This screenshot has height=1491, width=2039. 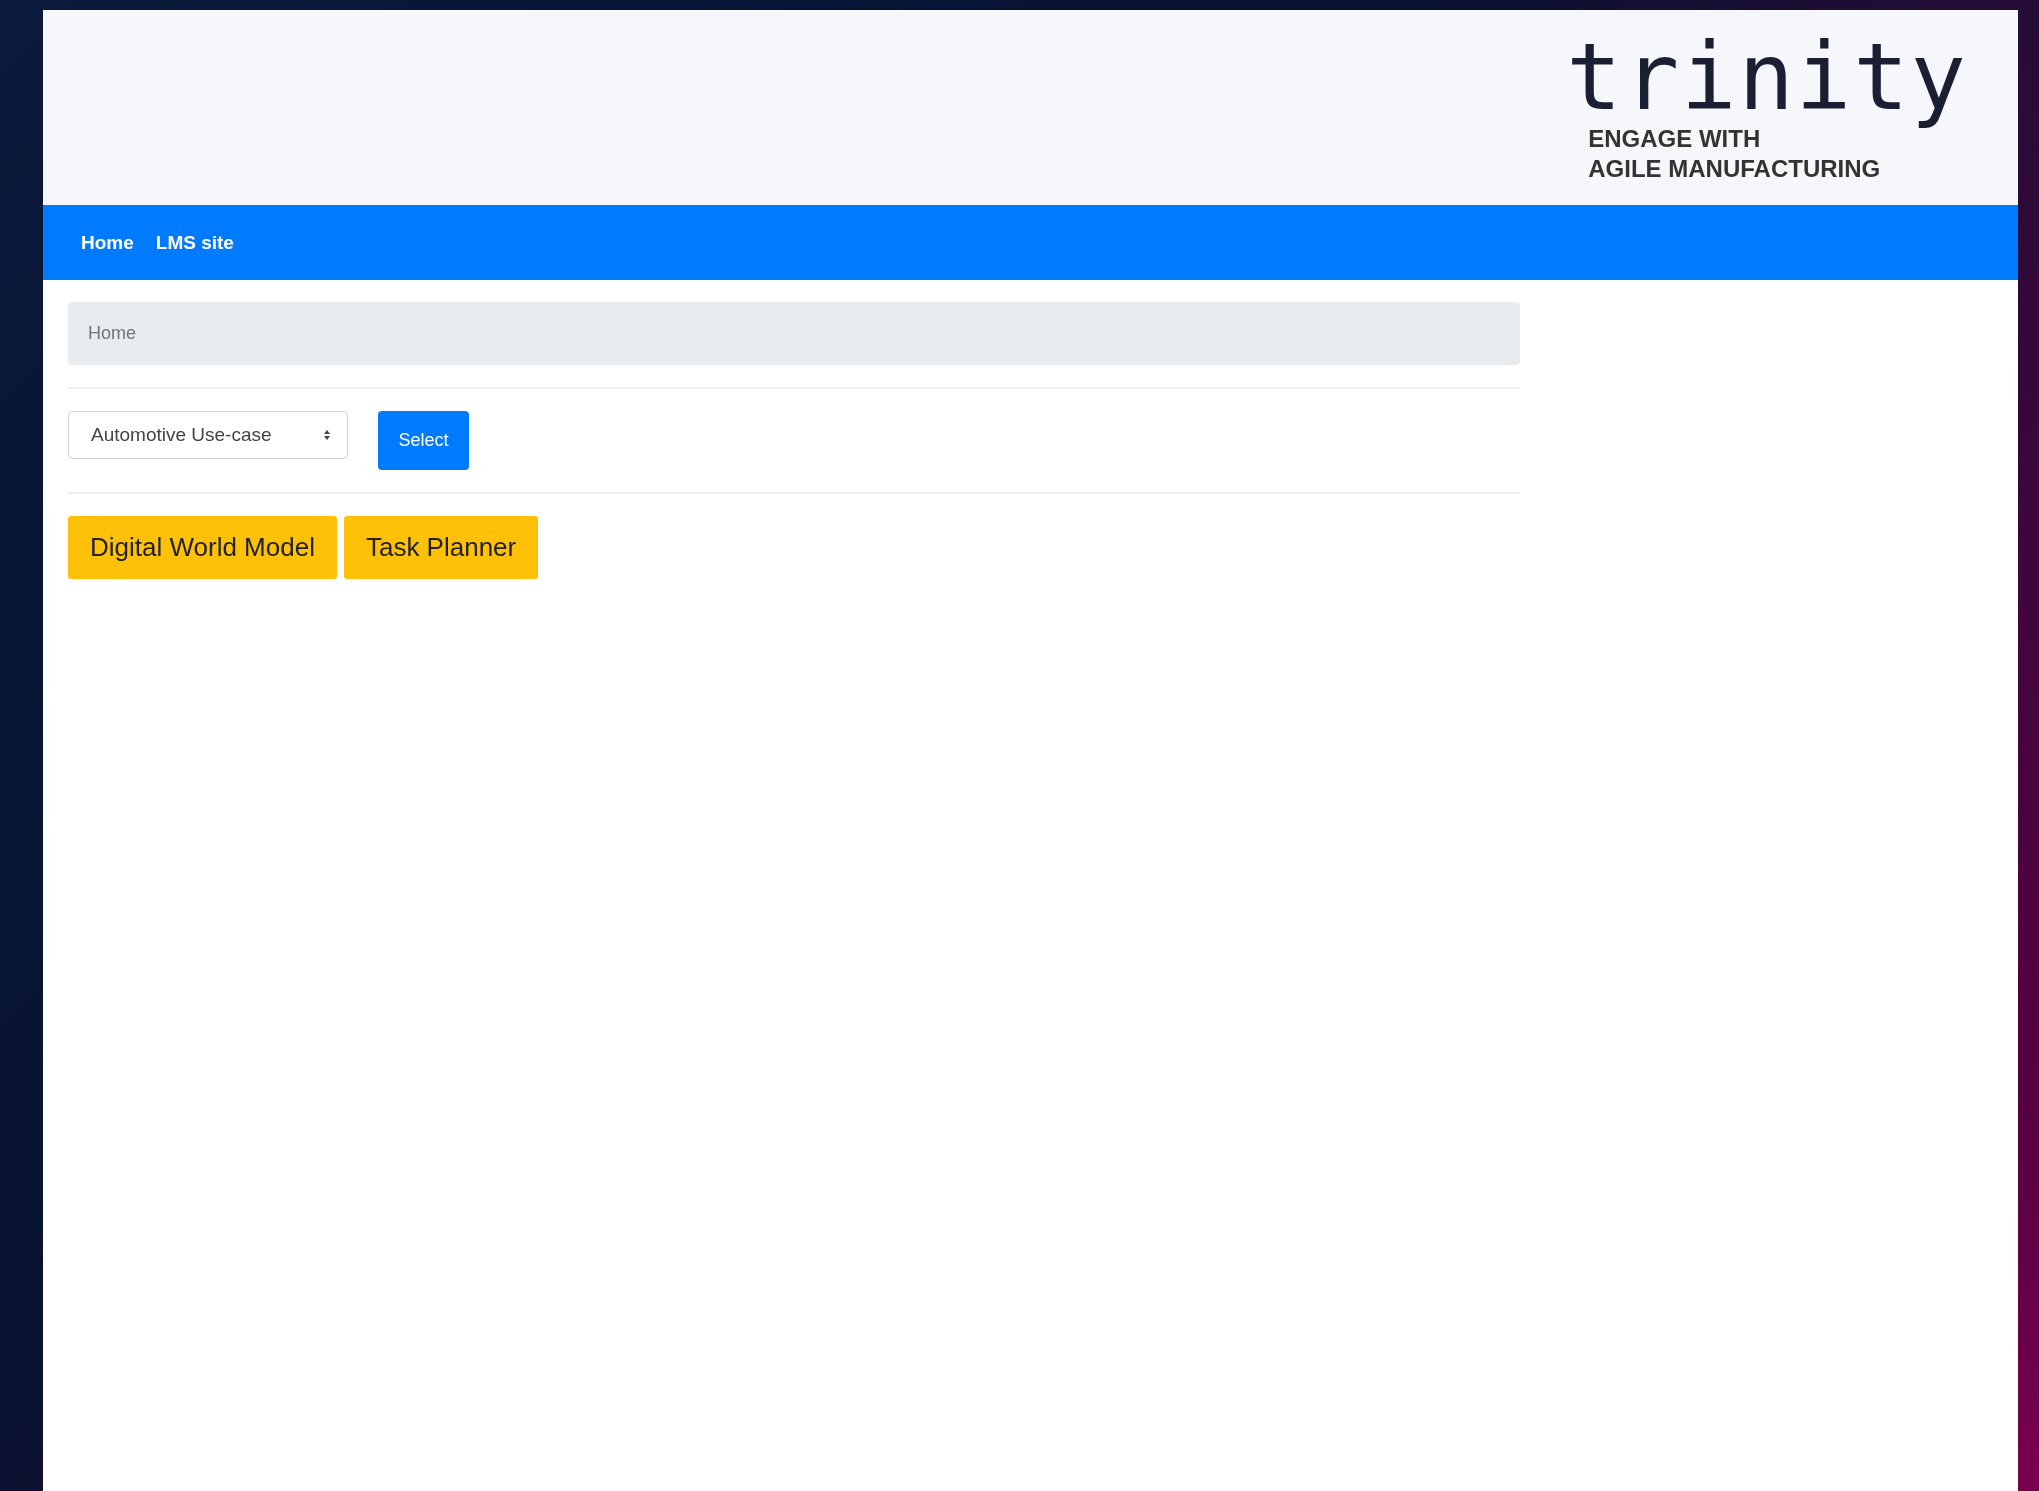 What do you see at coordinates (441, 547) in the screenshot?
I see `tool-button: Task Planner` at bounding box center [441, 547].